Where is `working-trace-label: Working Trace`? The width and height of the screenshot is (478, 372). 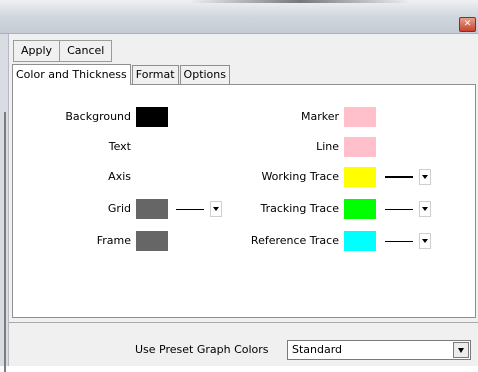
working-trace-label: Working Trace is located at coordinates (300, 176).